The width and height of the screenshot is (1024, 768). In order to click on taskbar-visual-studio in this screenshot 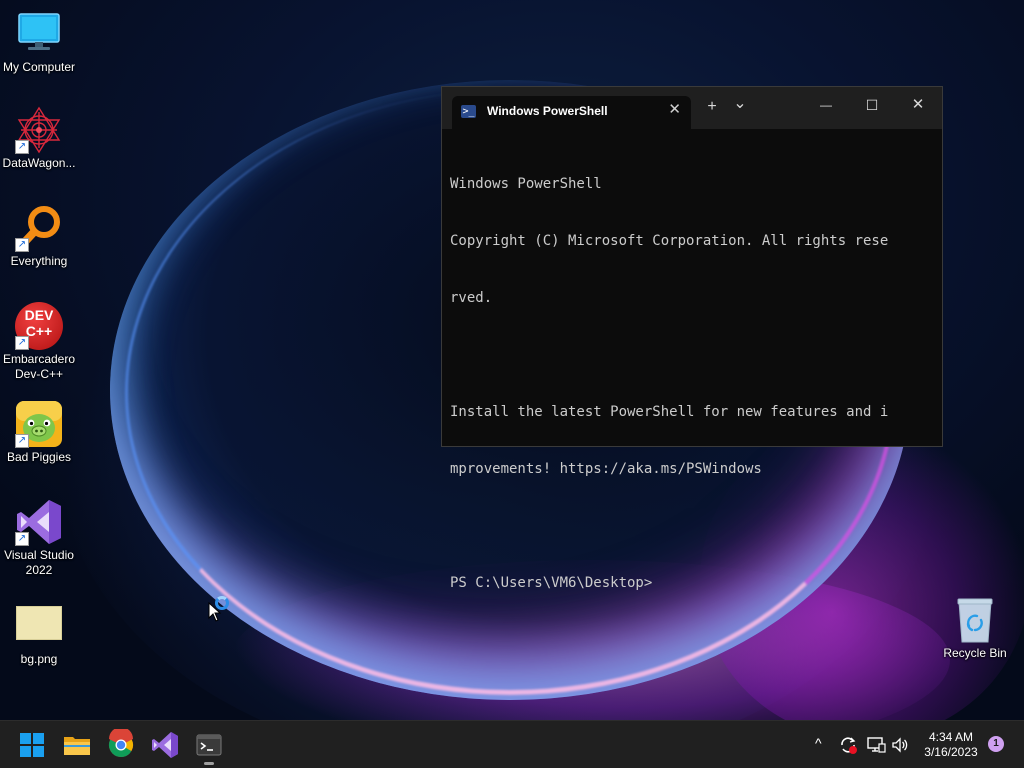, I will do `click(165, 745)`.